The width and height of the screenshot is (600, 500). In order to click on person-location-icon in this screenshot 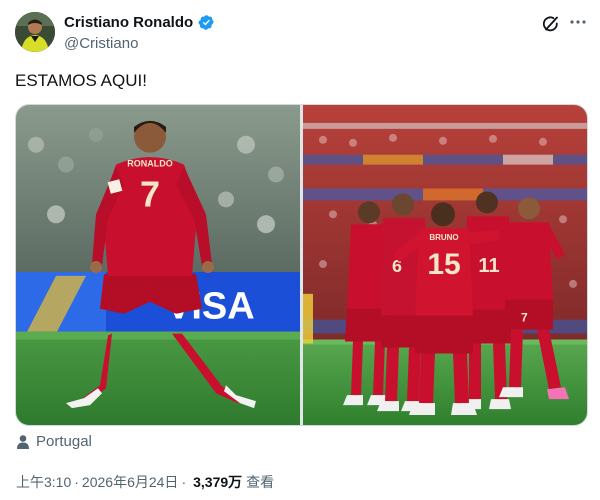, I will do `click(23, 442)`.